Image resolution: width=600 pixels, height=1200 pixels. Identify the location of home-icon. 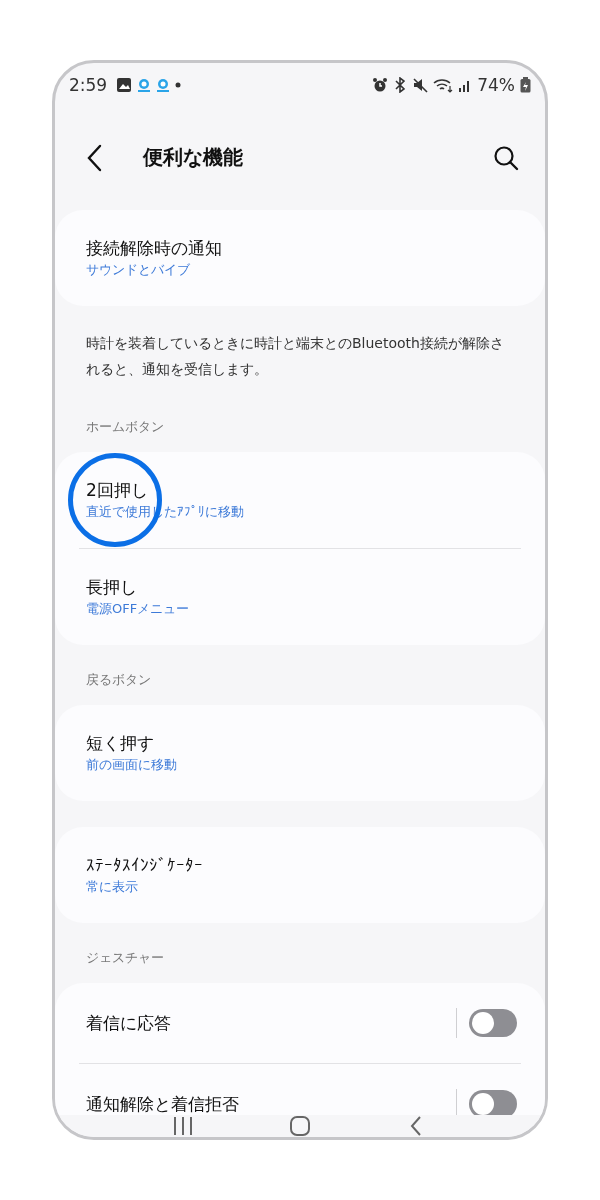
(300, 1126).